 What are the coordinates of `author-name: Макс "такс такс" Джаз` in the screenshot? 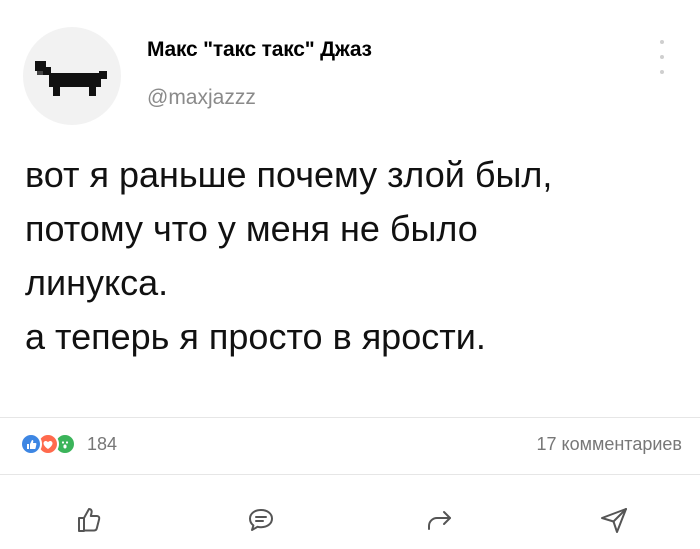 It's located at (259, 50).